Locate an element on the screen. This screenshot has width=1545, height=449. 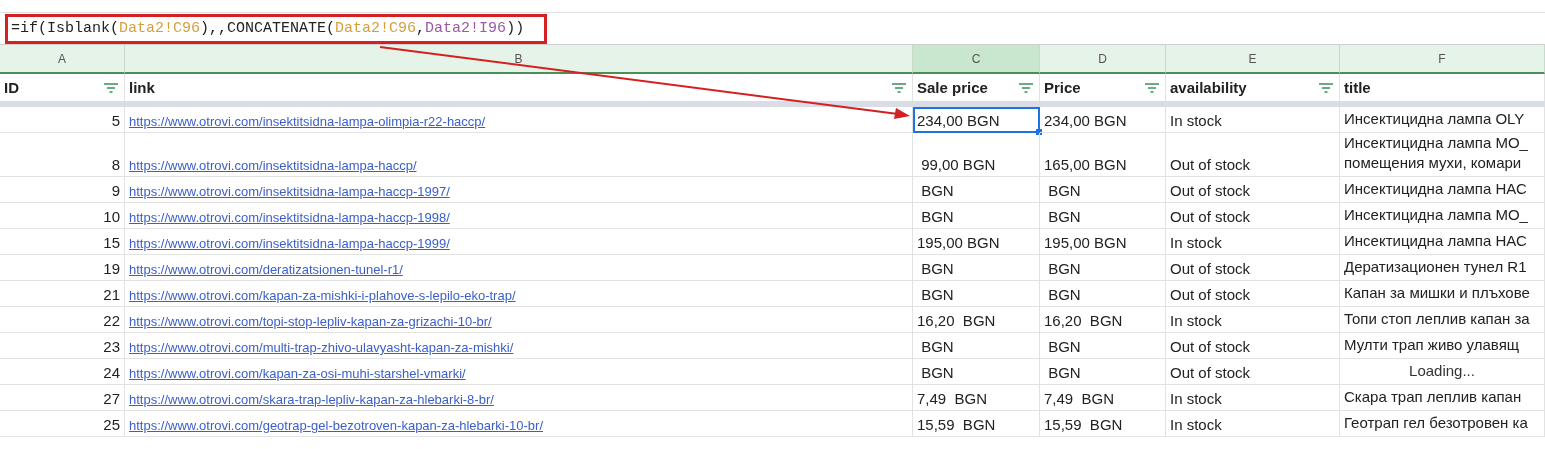
row-id-cell: 10 is located at coordinates (62, 216).